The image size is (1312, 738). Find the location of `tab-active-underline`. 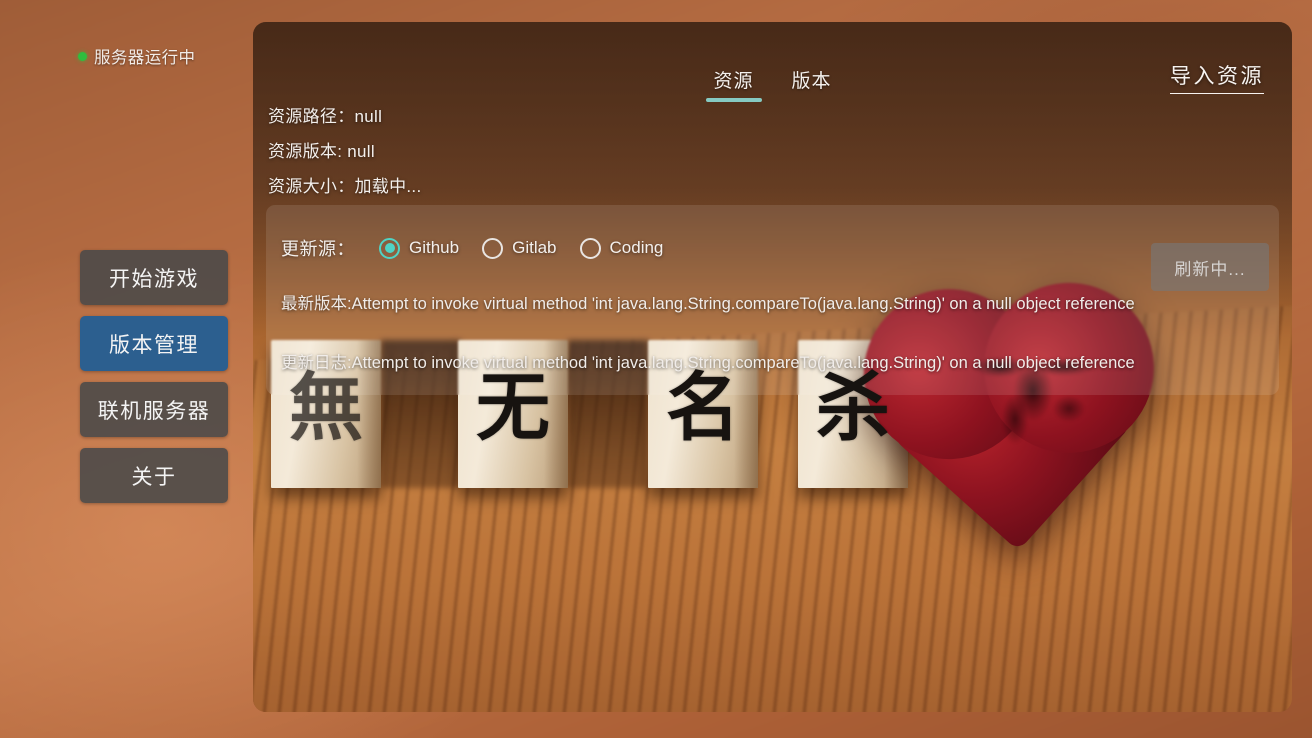

tab-active-underline is located at coordinates (733, 100).